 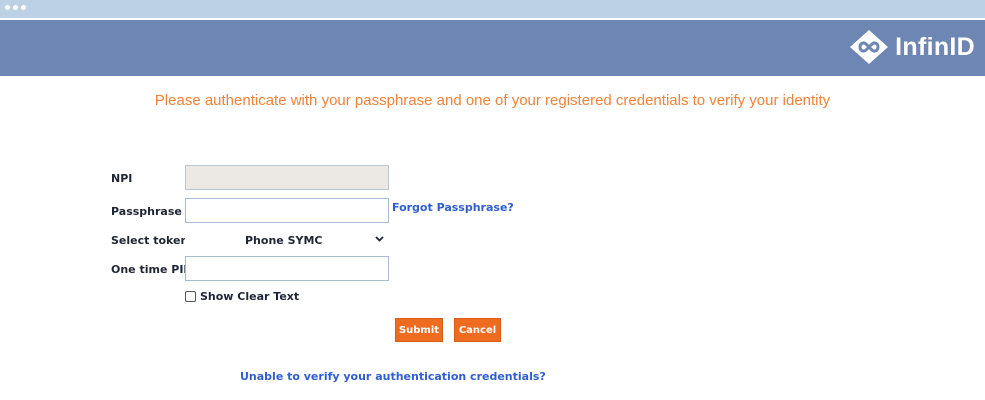 I want to click on npi-field, so click(x=287, y=177).